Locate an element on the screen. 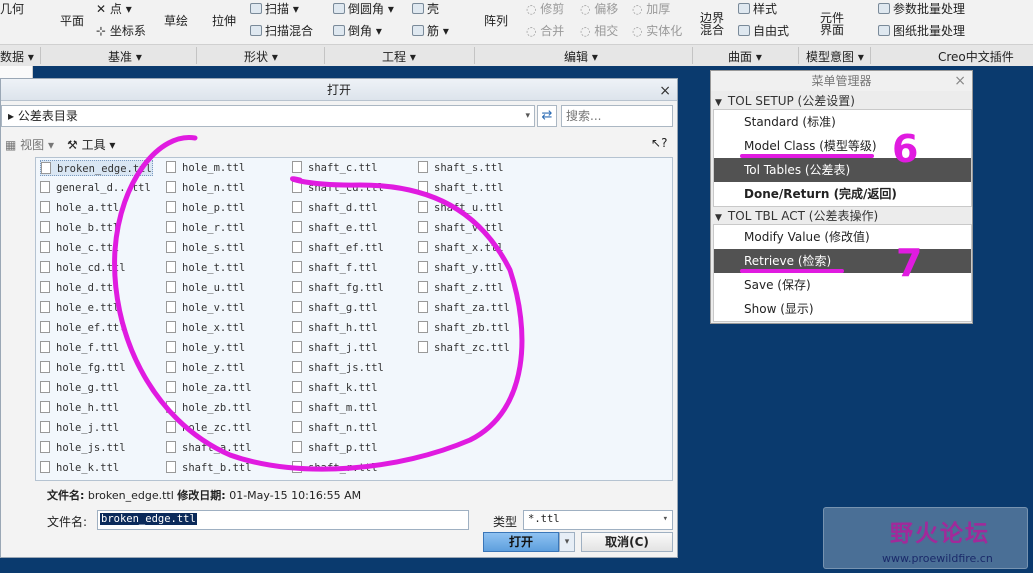  file-item: shaft_c.ttl is located at coordinates (335, 168).